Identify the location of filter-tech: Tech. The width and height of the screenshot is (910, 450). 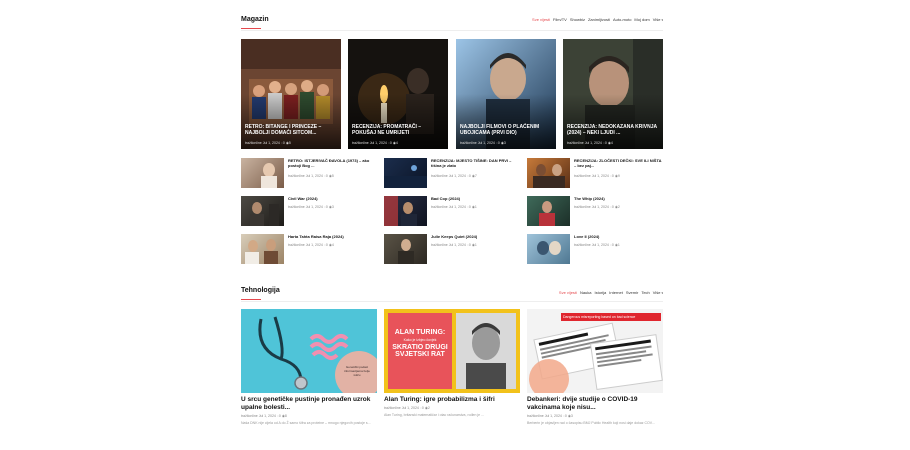
(645, 292).